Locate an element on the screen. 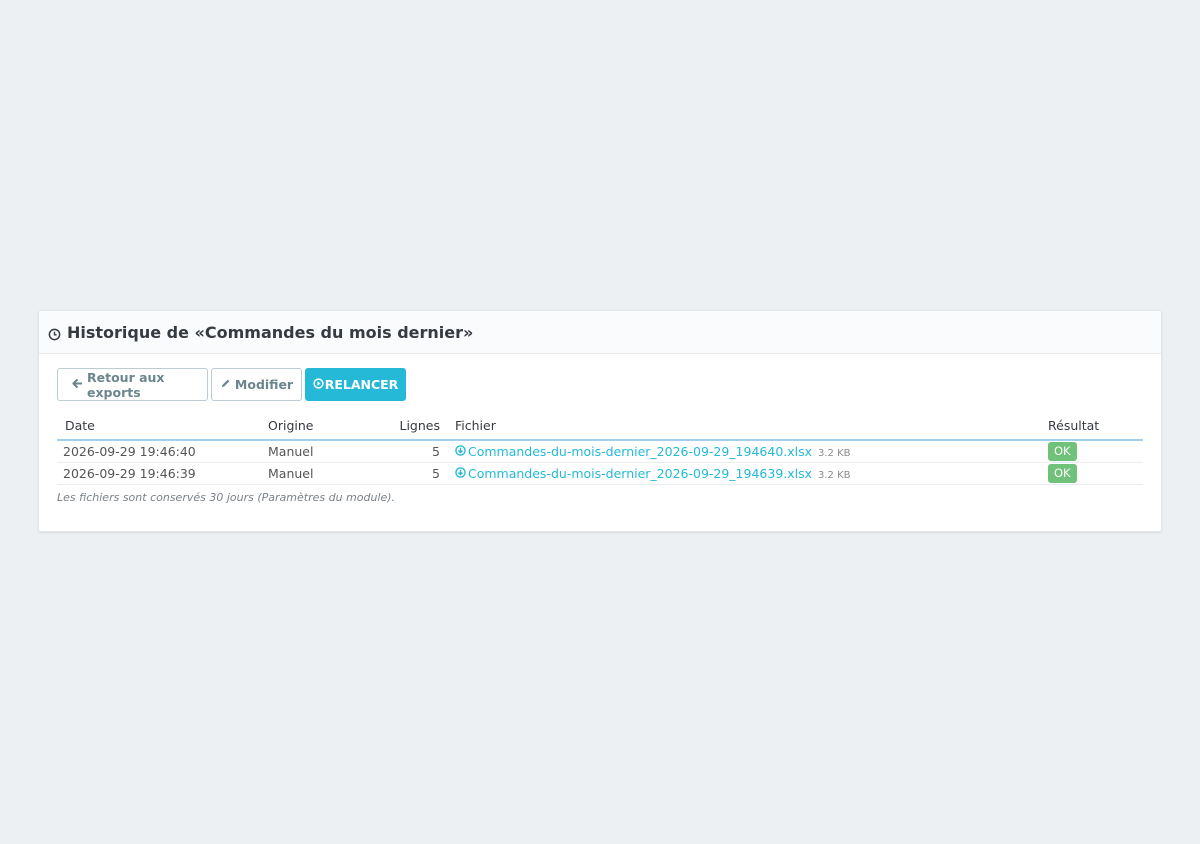 The height and width of the screenshot is (844, 1200). edit-label: Modifier is located at coordinates (264, 384).